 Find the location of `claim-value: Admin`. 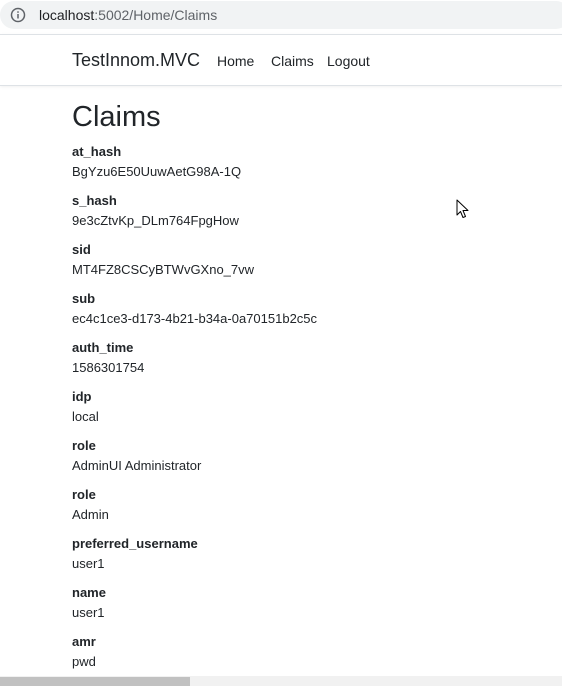

claim-value: Admin is located at coordinates (90, 514).